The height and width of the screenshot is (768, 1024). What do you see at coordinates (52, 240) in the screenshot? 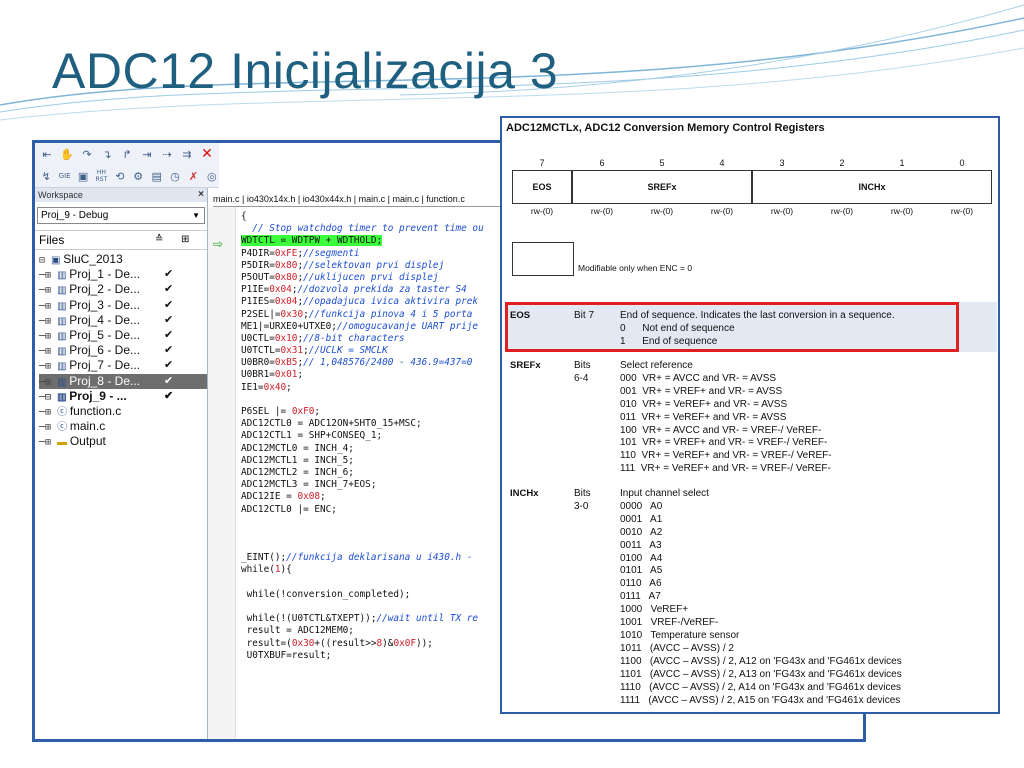
I see `files-label: Files` at bounding box center [52, 240].